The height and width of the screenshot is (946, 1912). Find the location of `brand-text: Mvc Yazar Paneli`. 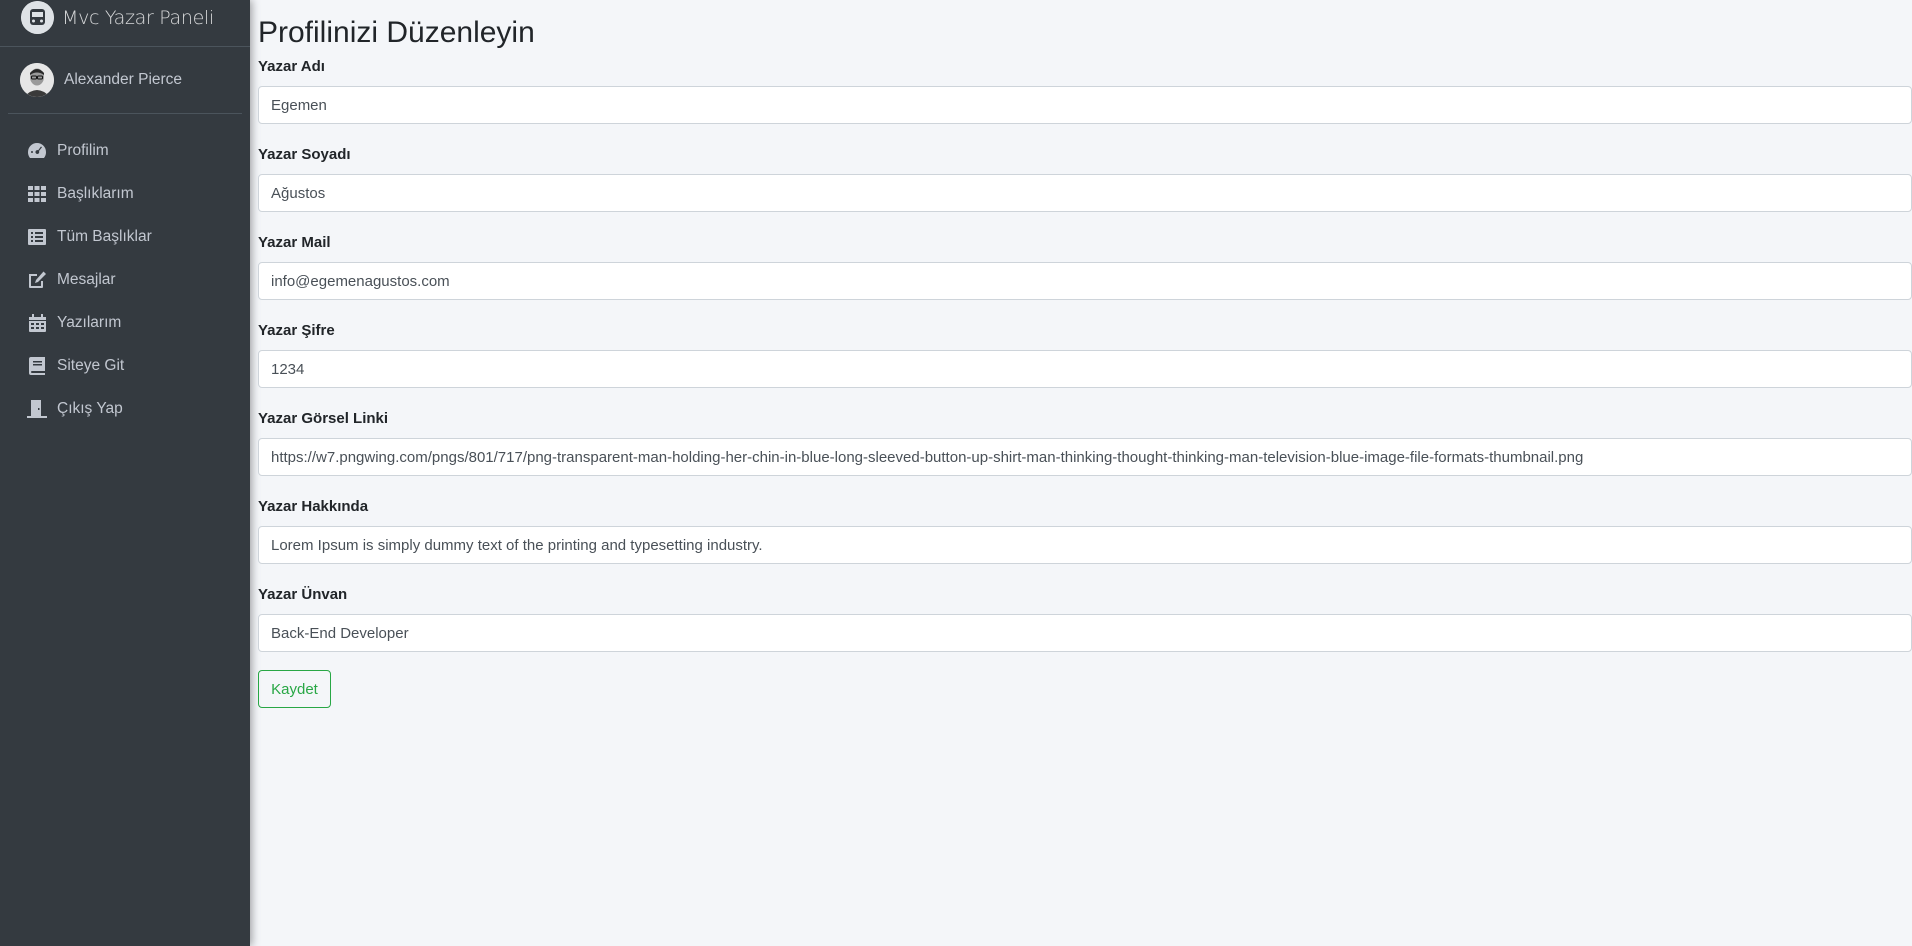

brand-text: Mvc Yazar Paneli is located at coordinates (138, 18).